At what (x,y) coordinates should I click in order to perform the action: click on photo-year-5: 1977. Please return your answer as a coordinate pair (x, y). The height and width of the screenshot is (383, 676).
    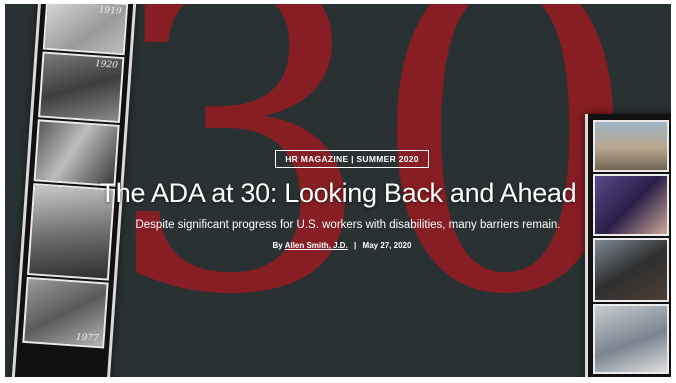
    Looking at the image, I should click on (87, 338).